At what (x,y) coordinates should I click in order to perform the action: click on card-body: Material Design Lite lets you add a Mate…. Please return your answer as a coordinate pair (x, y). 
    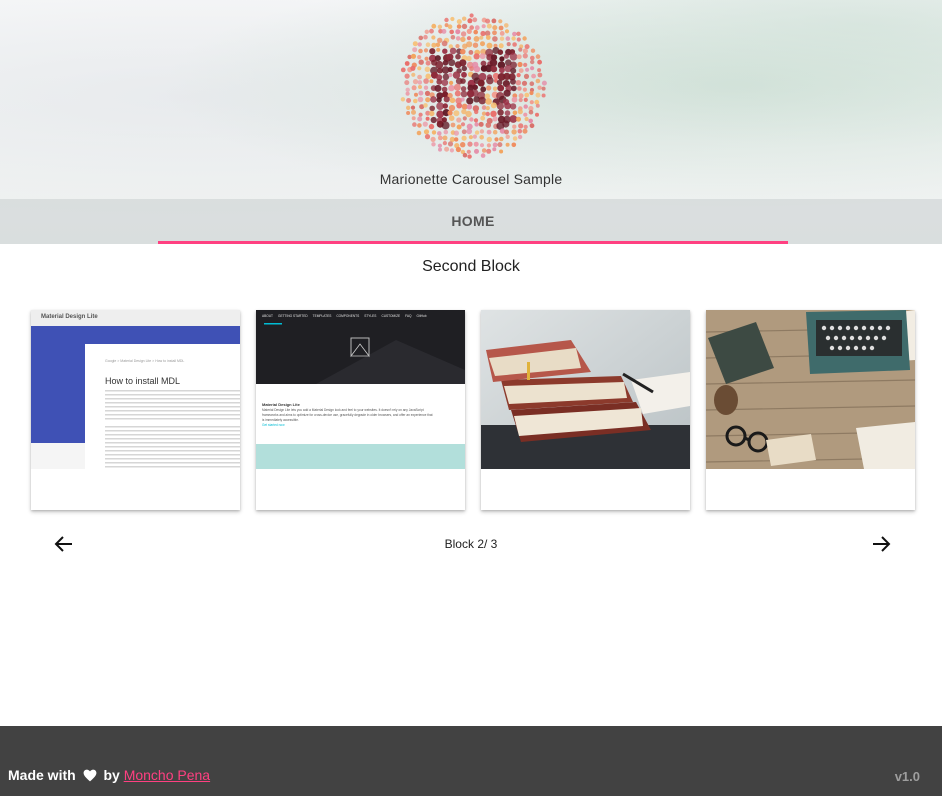
    Looking at the image, I should click on (362, 415).